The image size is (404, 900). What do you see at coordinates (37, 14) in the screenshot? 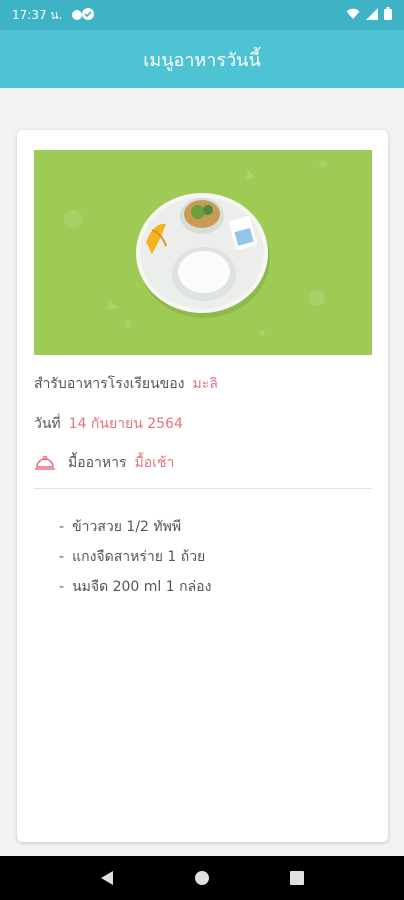
I see `status-time: 17:37 น.` at bounding box center [37, 14].